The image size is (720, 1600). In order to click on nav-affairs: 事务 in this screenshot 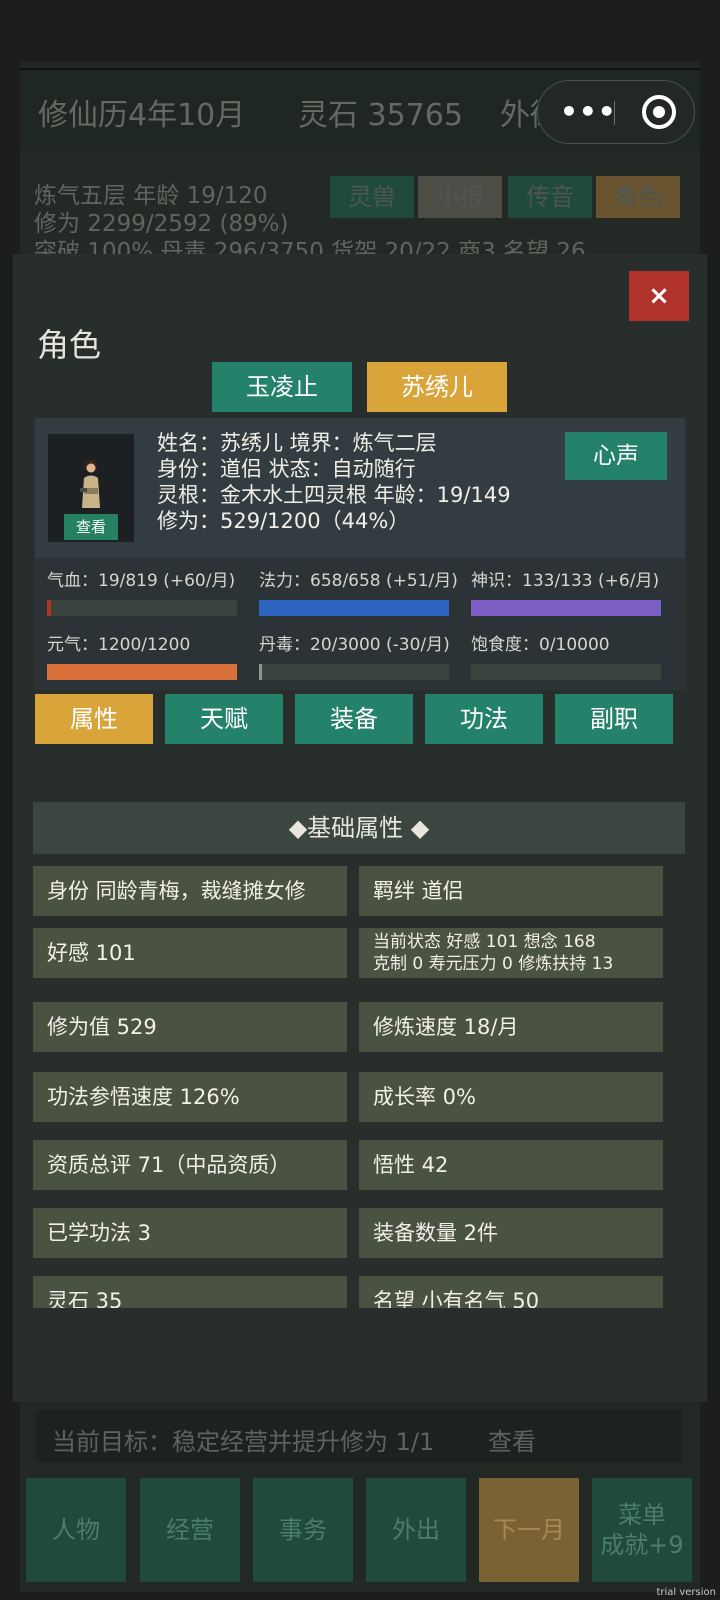, I will do `click(303, 1530)`.